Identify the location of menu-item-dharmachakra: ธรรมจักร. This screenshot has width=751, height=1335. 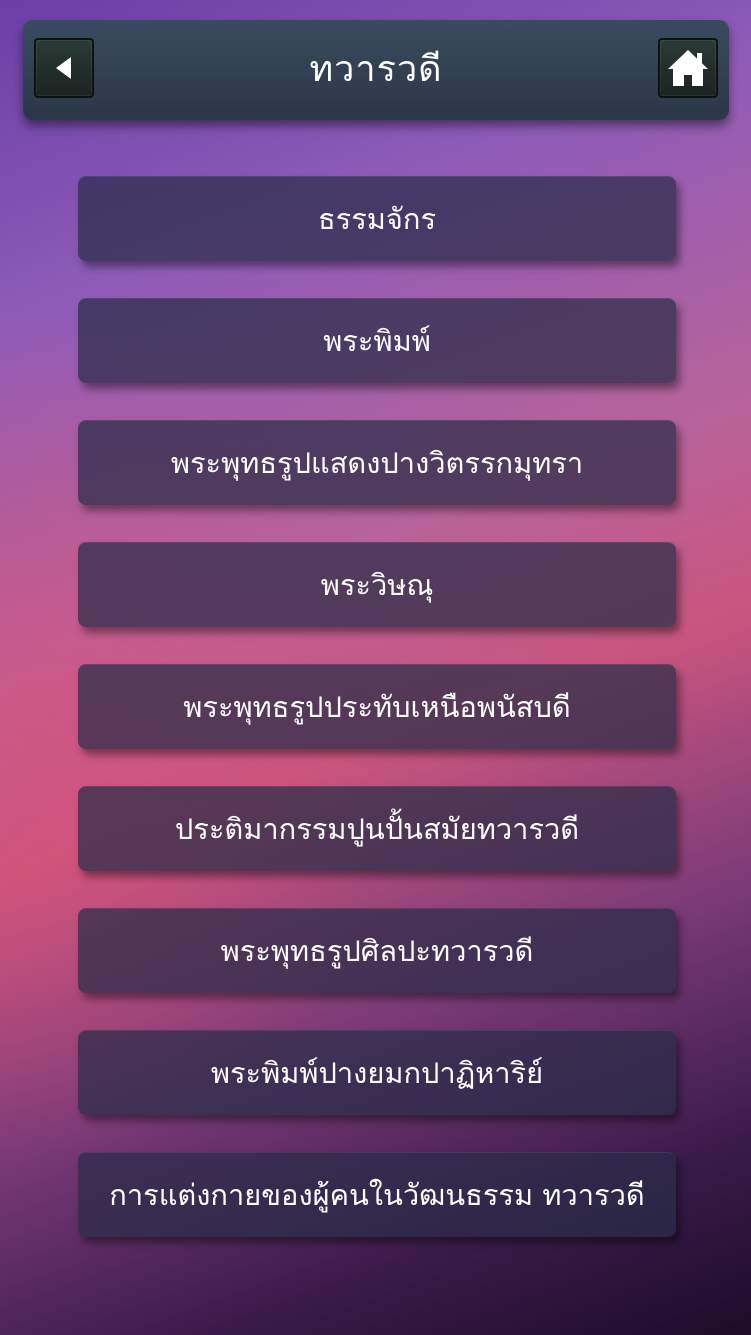
(377, 218).